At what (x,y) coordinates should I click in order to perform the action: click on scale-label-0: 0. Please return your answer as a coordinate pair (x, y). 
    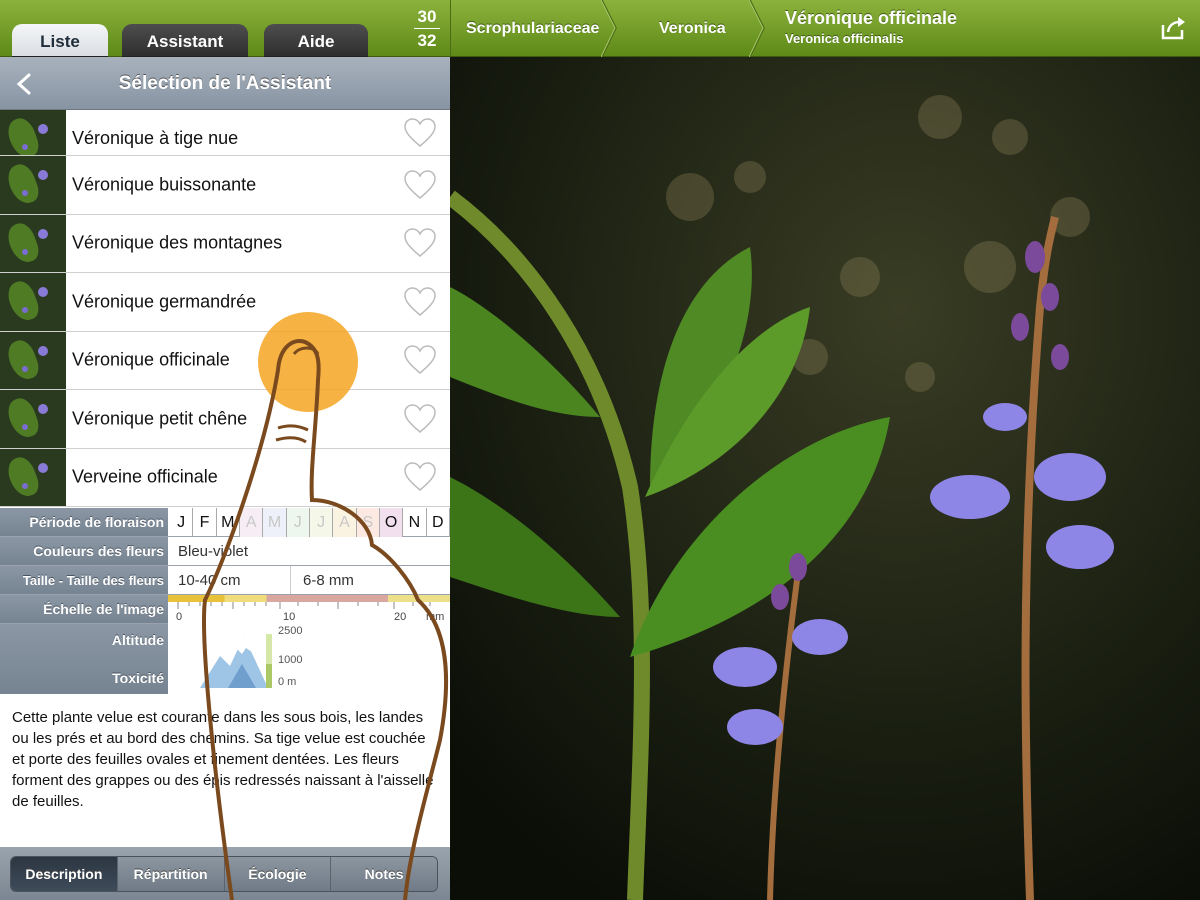
    Looking at the image, I should click on (179, 617).